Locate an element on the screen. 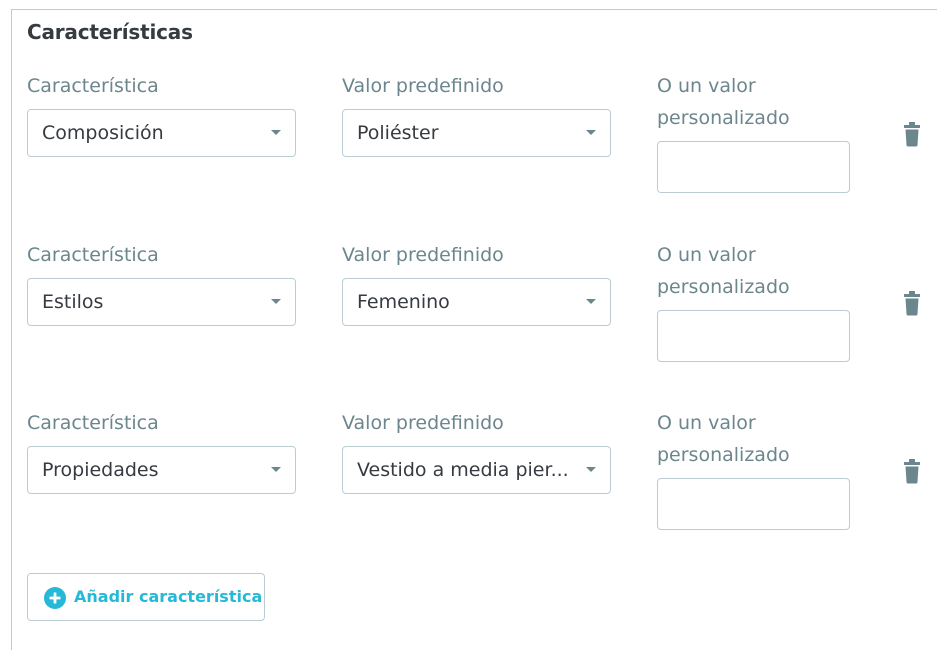  feature-select: Composición is located at coordinates (161, 133).